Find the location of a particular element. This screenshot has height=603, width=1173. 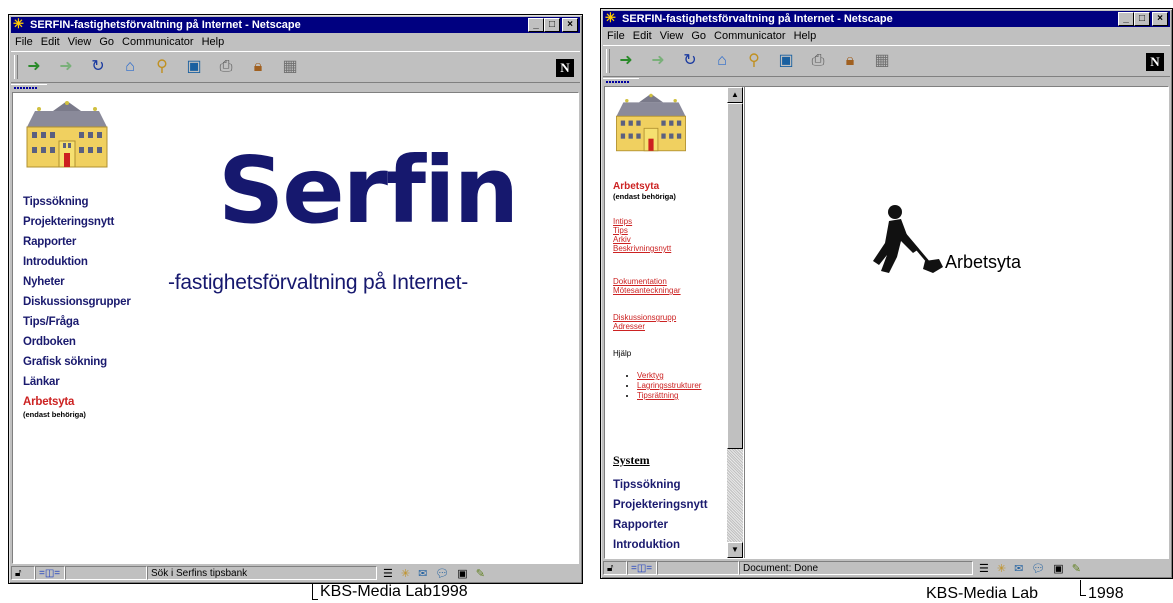

manor-house-logo is located at coordinates (651, 122).